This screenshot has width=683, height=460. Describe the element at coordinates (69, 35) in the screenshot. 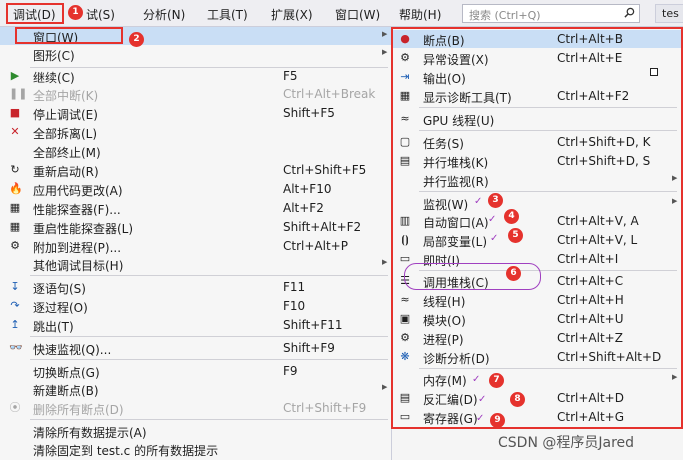

I see `annotation-box-window` at that location.